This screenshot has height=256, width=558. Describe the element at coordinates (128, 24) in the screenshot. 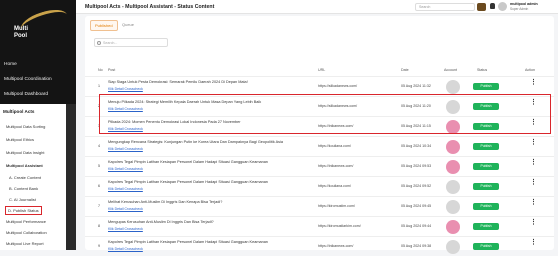

I see `tab-queue: Queue` at that location.